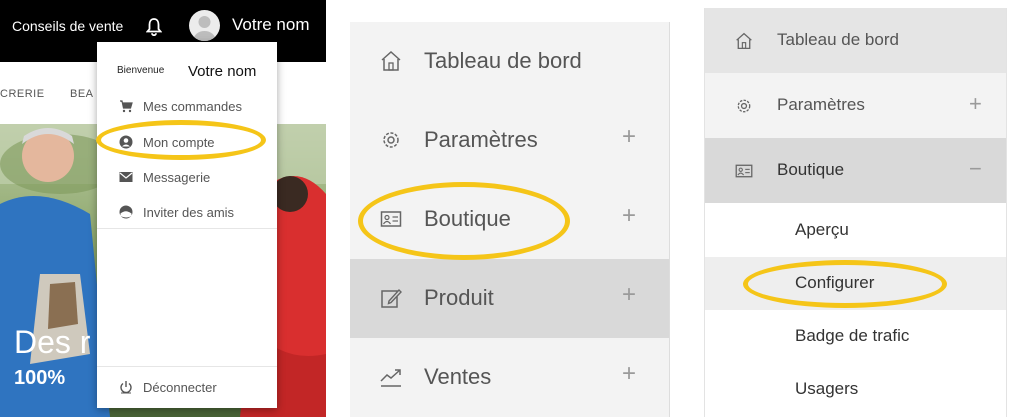 This screenshot has width=1018, height=417. What do you see at coordinates (126, 177) in the screenshot?
I see `mail-icon` at bounding box center [126, 177].